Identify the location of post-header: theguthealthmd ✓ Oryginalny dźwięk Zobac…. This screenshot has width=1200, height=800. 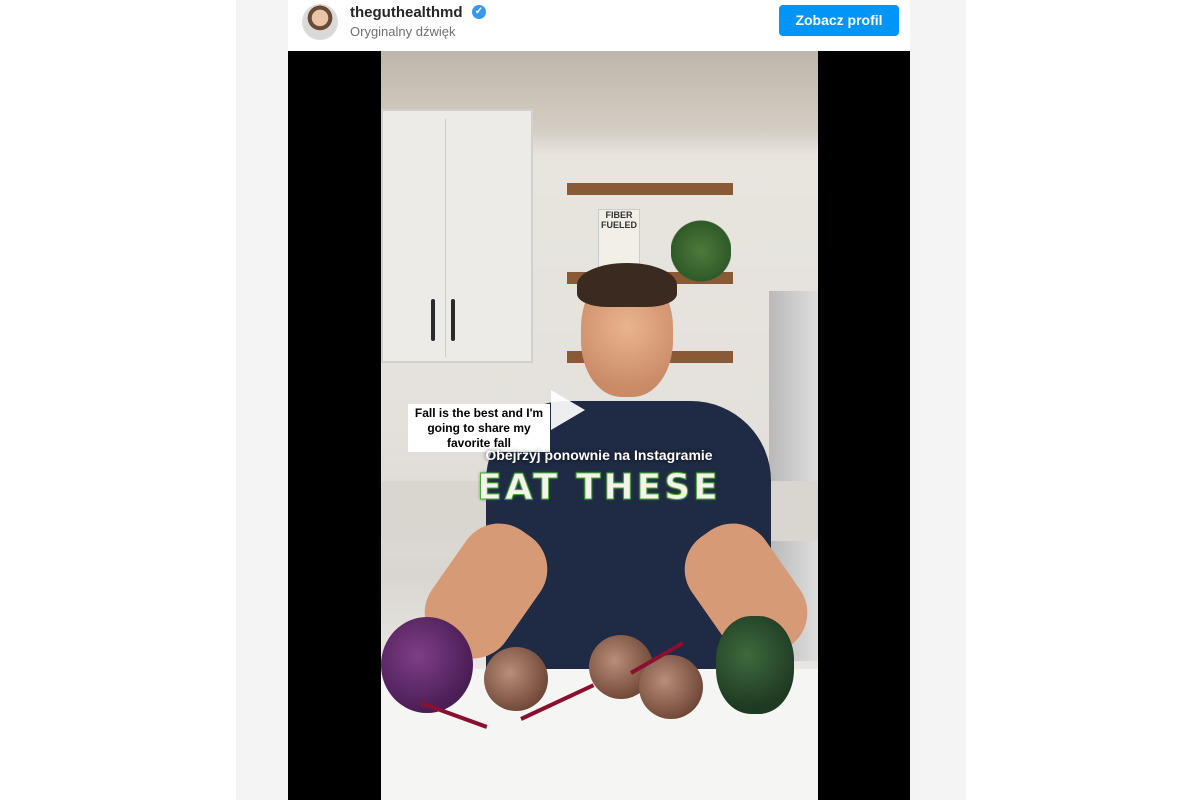
(599, 25).